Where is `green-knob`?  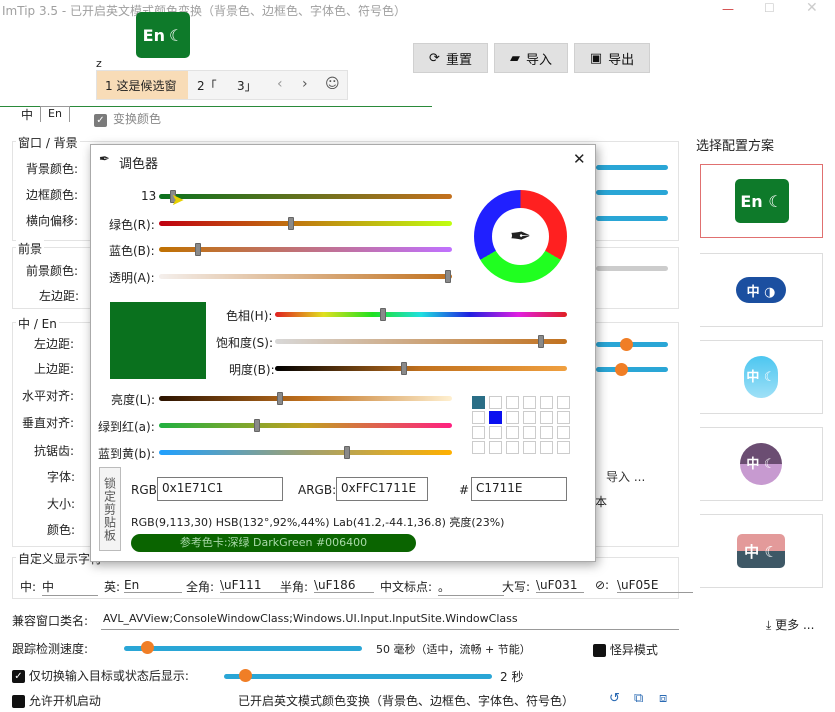 green-knob is located at coordinates (291, 223).